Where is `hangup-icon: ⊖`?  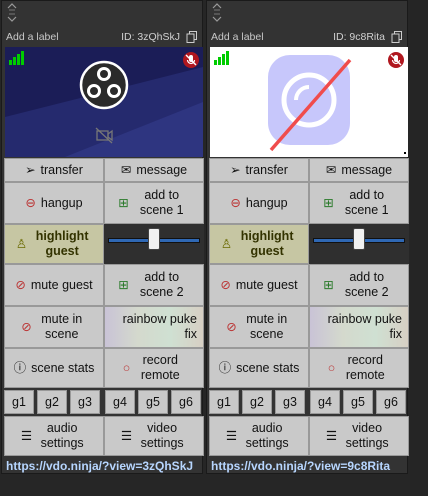
hangup-icon: ⊖ is located at coordinates (235, 202).